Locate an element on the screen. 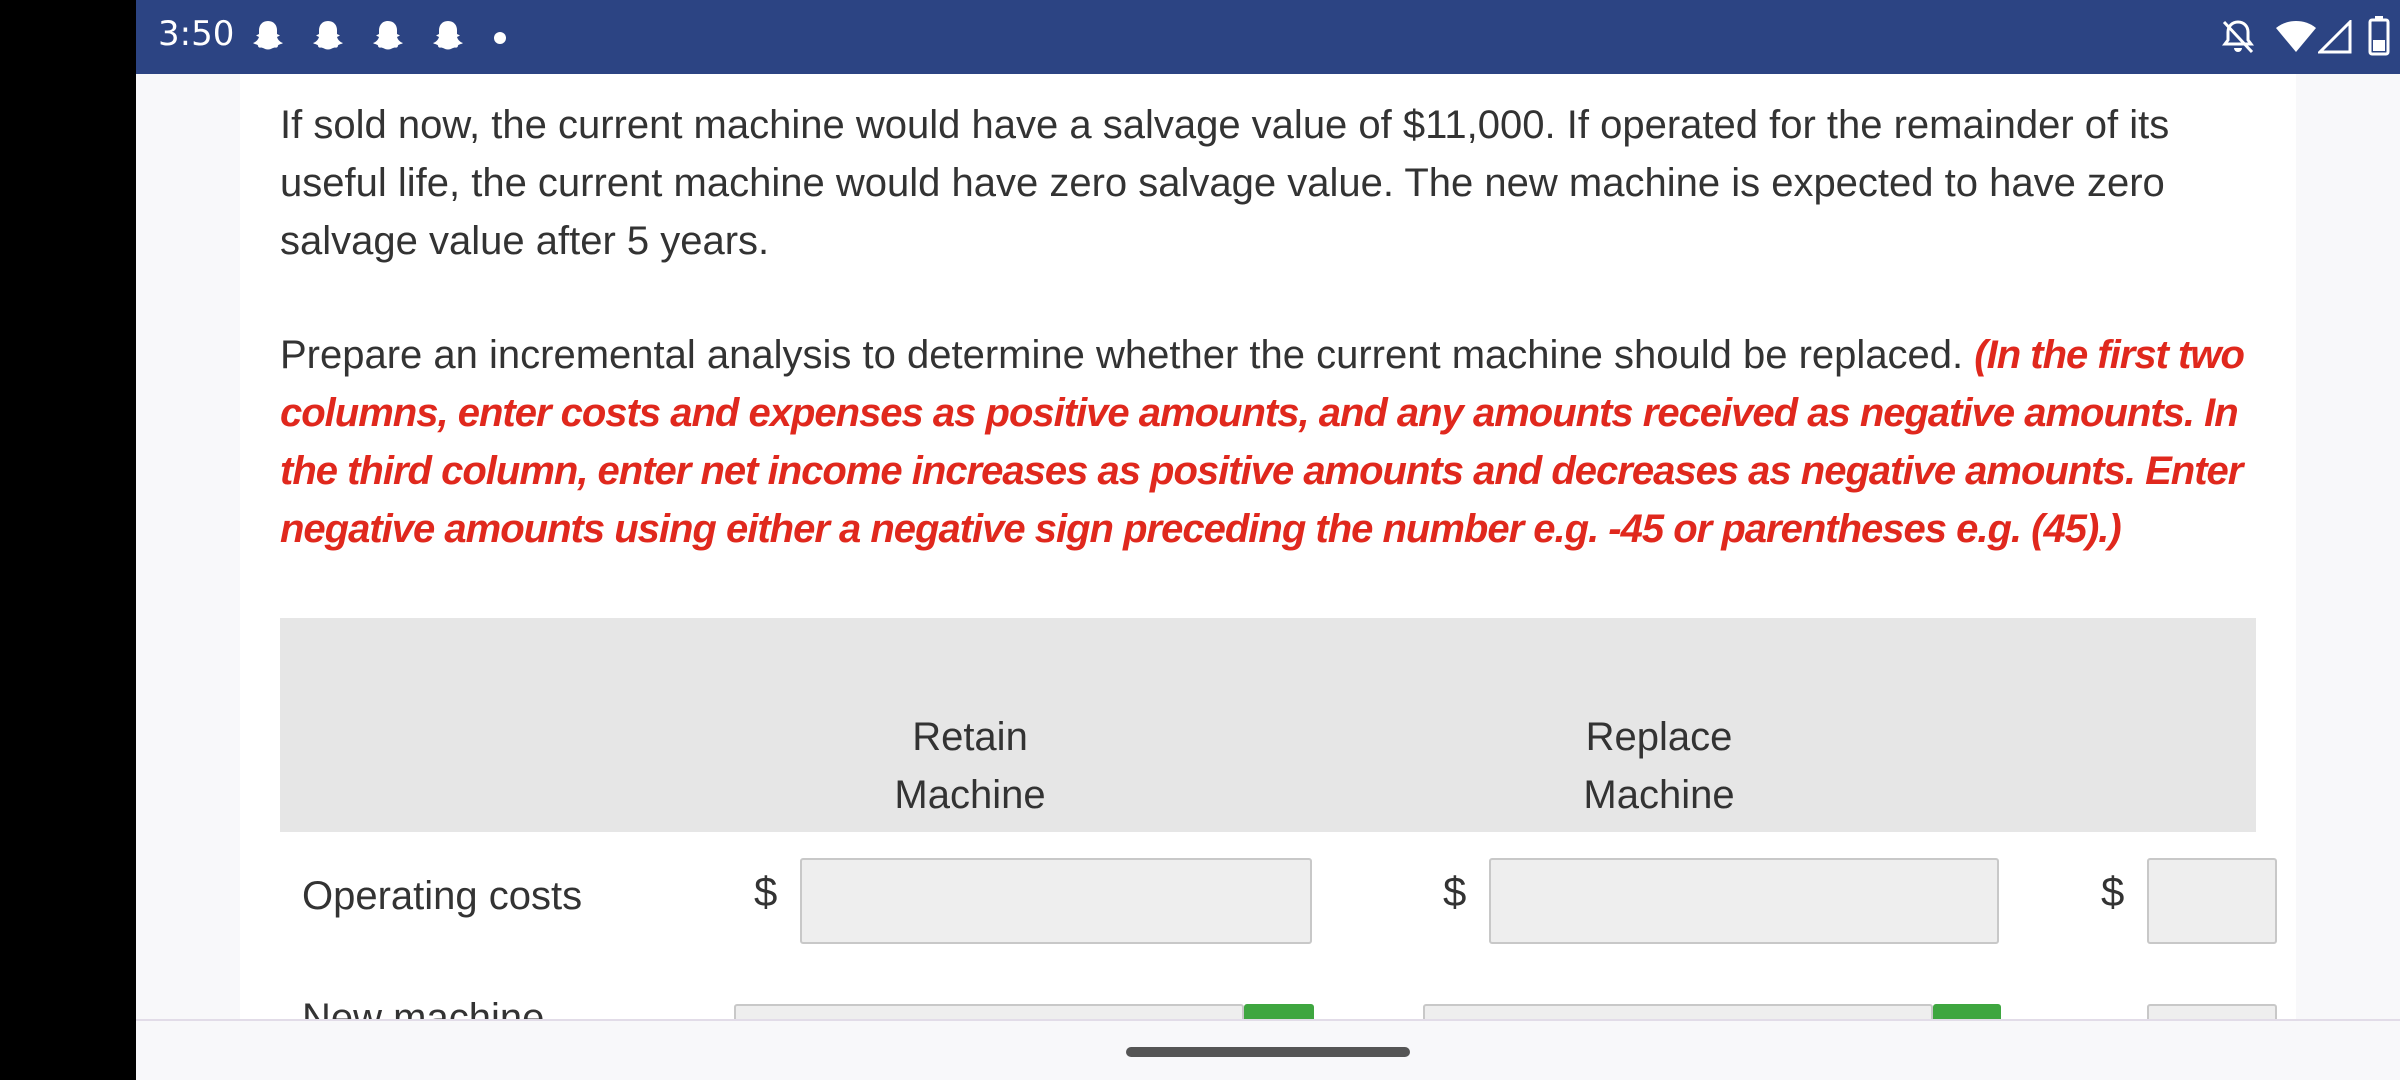  replace-new-machine-select-button is located at coordinates (1967, 1011).